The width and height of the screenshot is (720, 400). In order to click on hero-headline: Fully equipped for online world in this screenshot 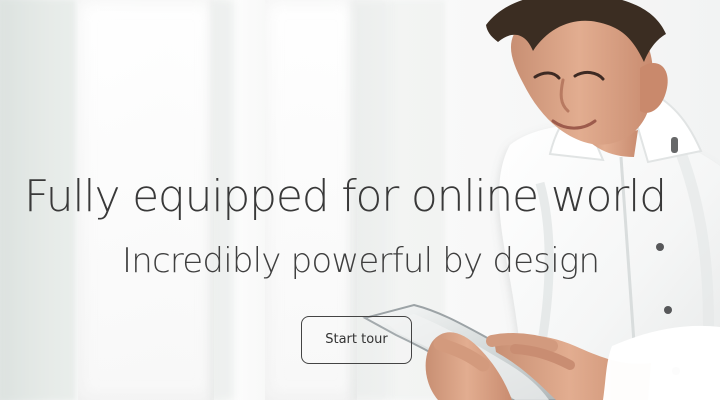, I will do `click(345, 196)`.